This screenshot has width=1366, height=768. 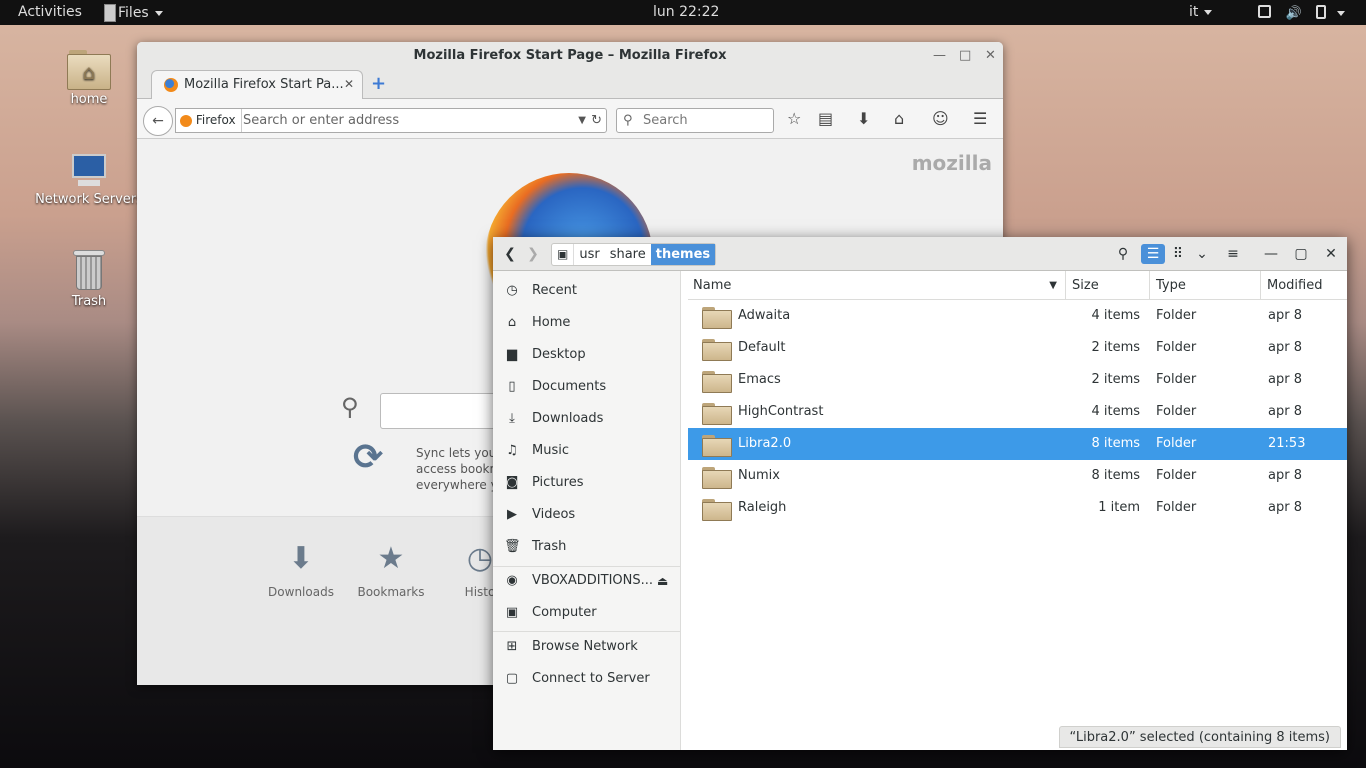 I want to click on maximize-icon: □, so click(x=965, y=55).